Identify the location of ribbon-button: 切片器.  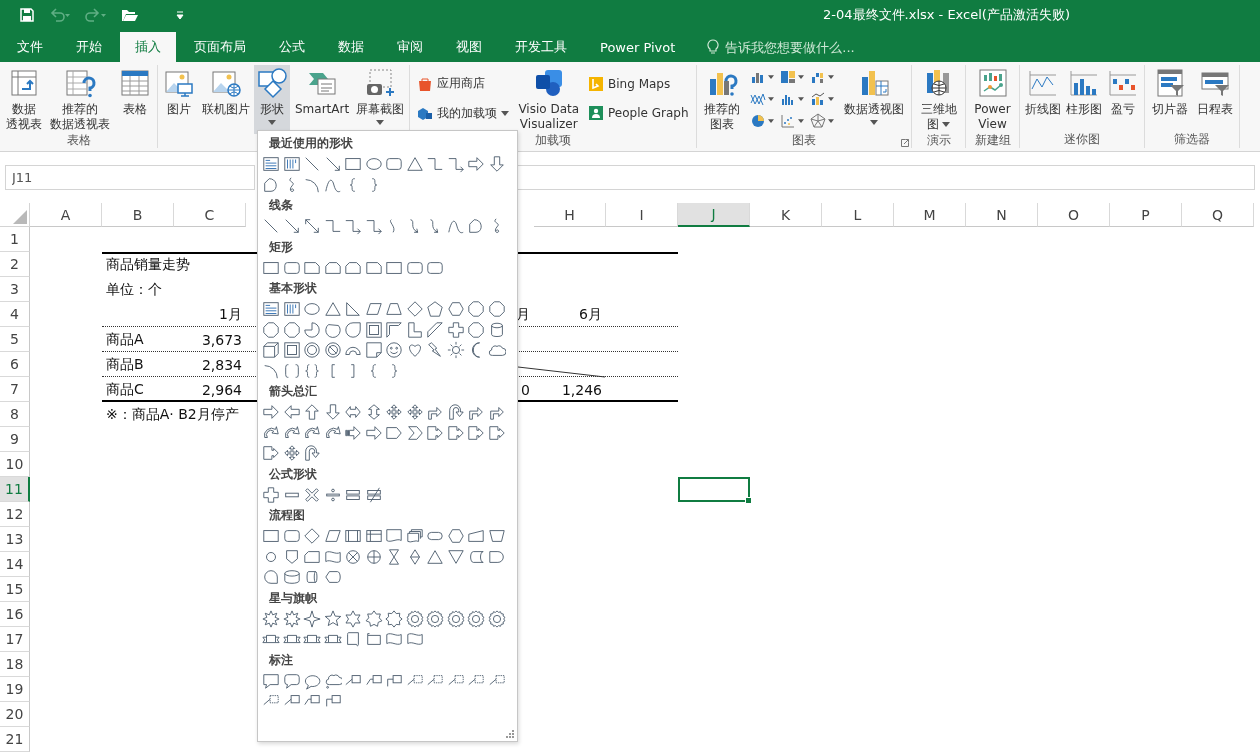
(1169, 98).